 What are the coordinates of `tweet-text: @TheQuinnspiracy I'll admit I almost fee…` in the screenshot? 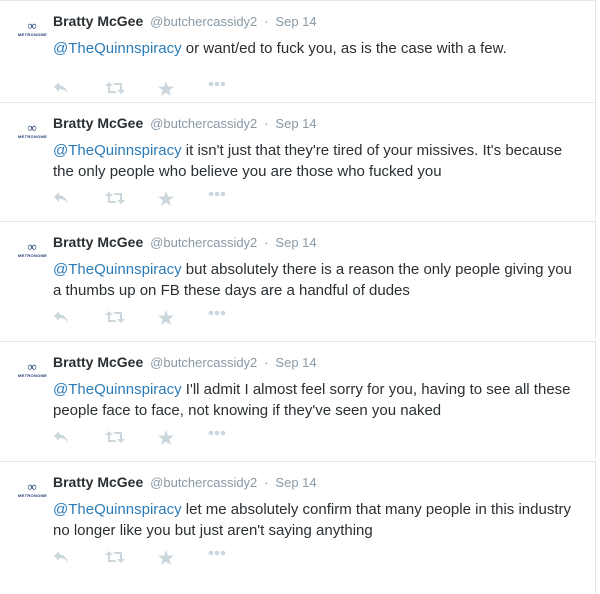 It's located at (313, 400).